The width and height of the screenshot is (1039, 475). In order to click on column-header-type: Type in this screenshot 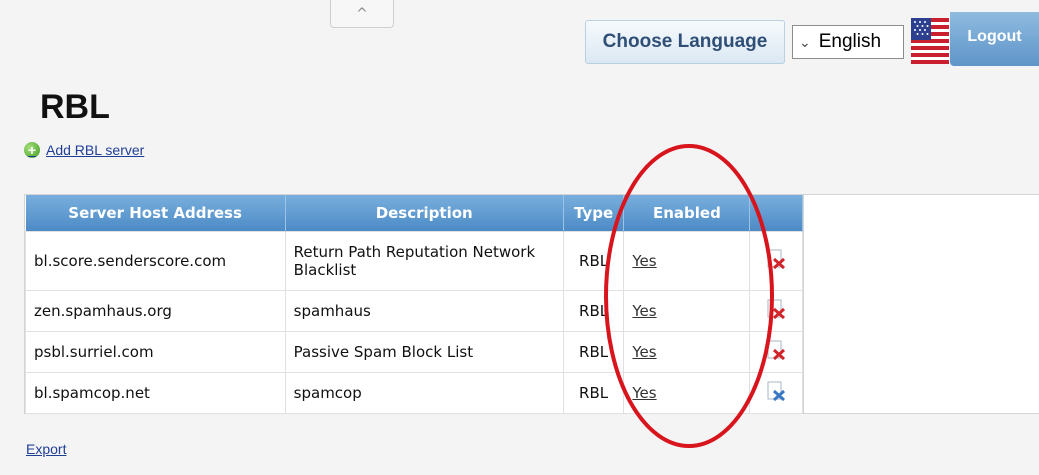, I will do `click(594, 213)`.